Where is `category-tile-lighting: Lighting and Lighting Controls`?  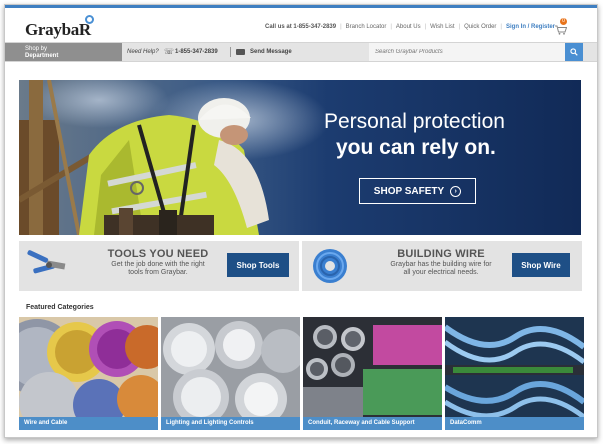 category-tile-lighting: Lighting and Lighting Controls is located at coordinates (230, 373).